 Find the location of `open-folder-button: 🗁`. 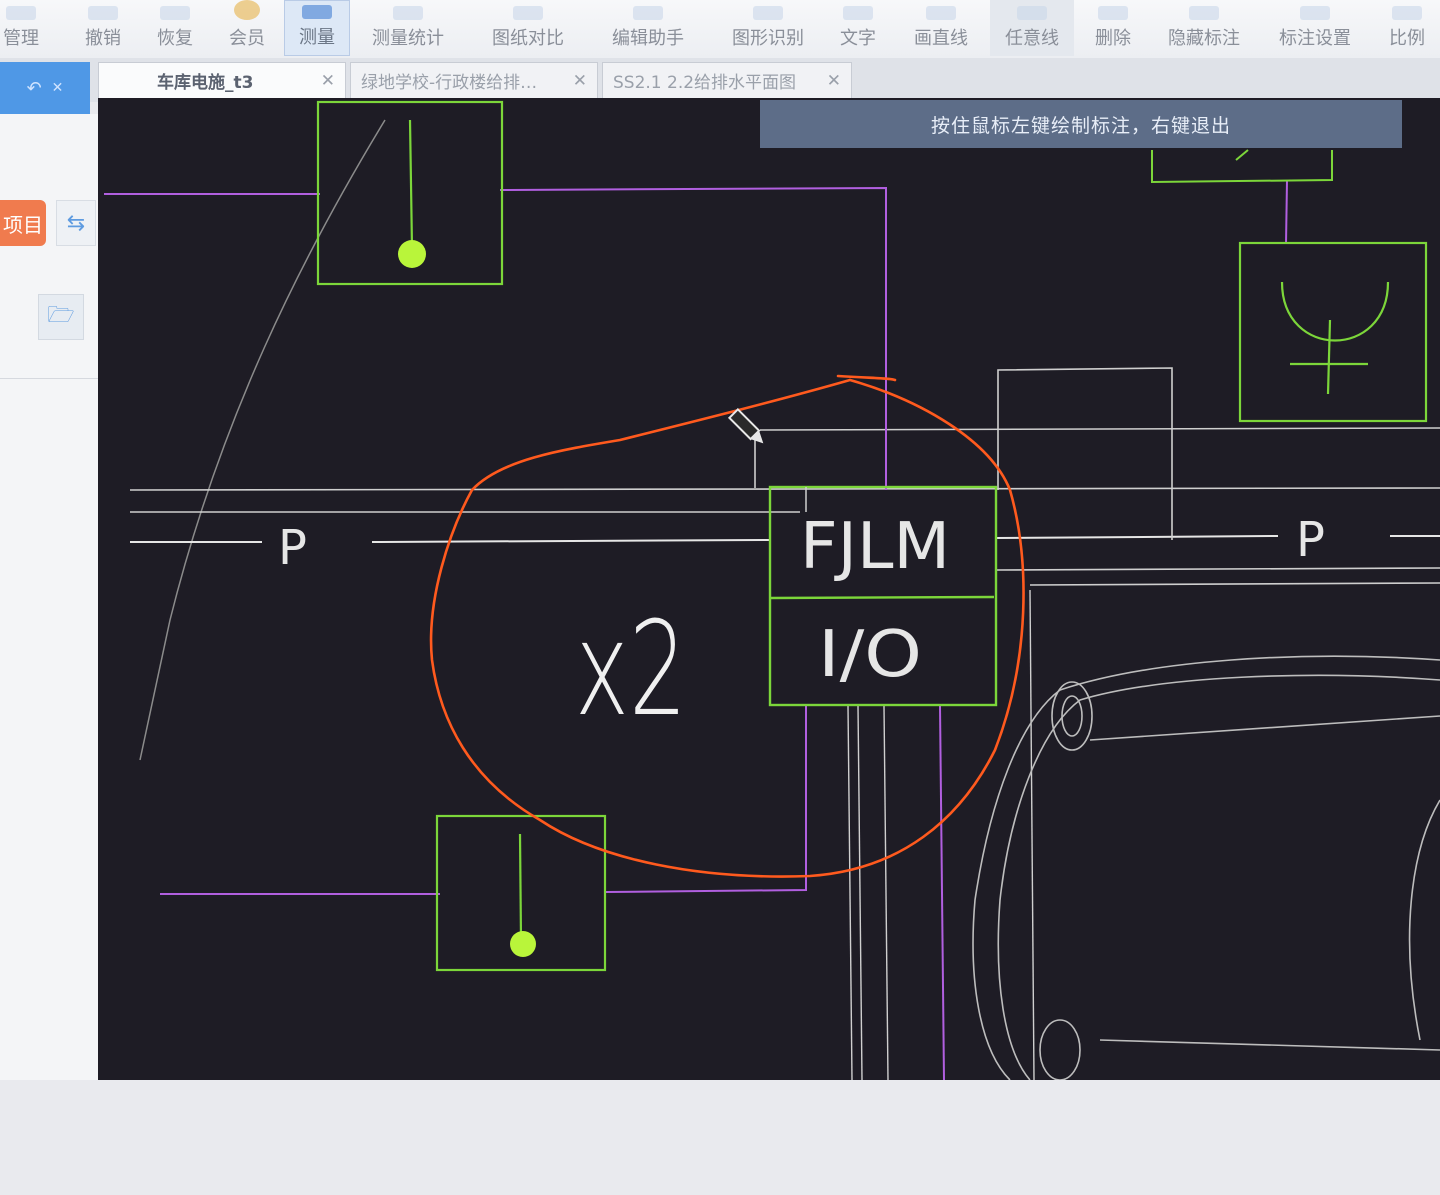

open-folder-button: 🗁 is located at coordinates (61, 317).